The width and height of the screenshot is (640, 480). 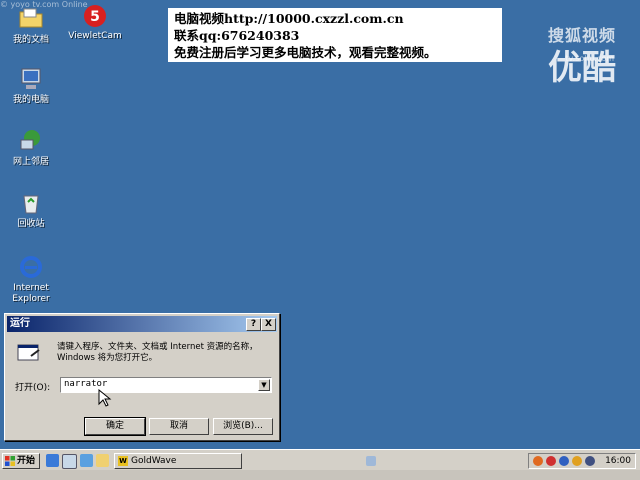 What do you see at coordinates (178, 461) in the screenshot?
I see `task-goldwave: W GoldWave` at bounding box center [178, 461].